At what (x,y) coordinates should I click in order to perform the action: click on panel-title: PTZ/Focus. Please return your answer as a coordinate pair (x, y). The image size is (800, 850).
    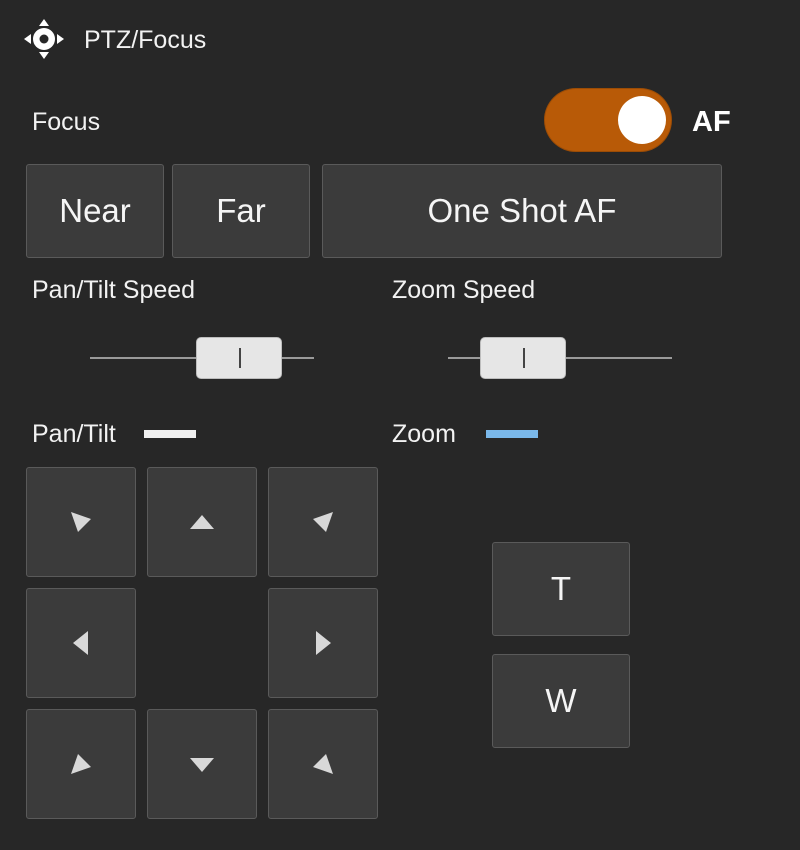
    Looking at the image, I should click on (145, 40).